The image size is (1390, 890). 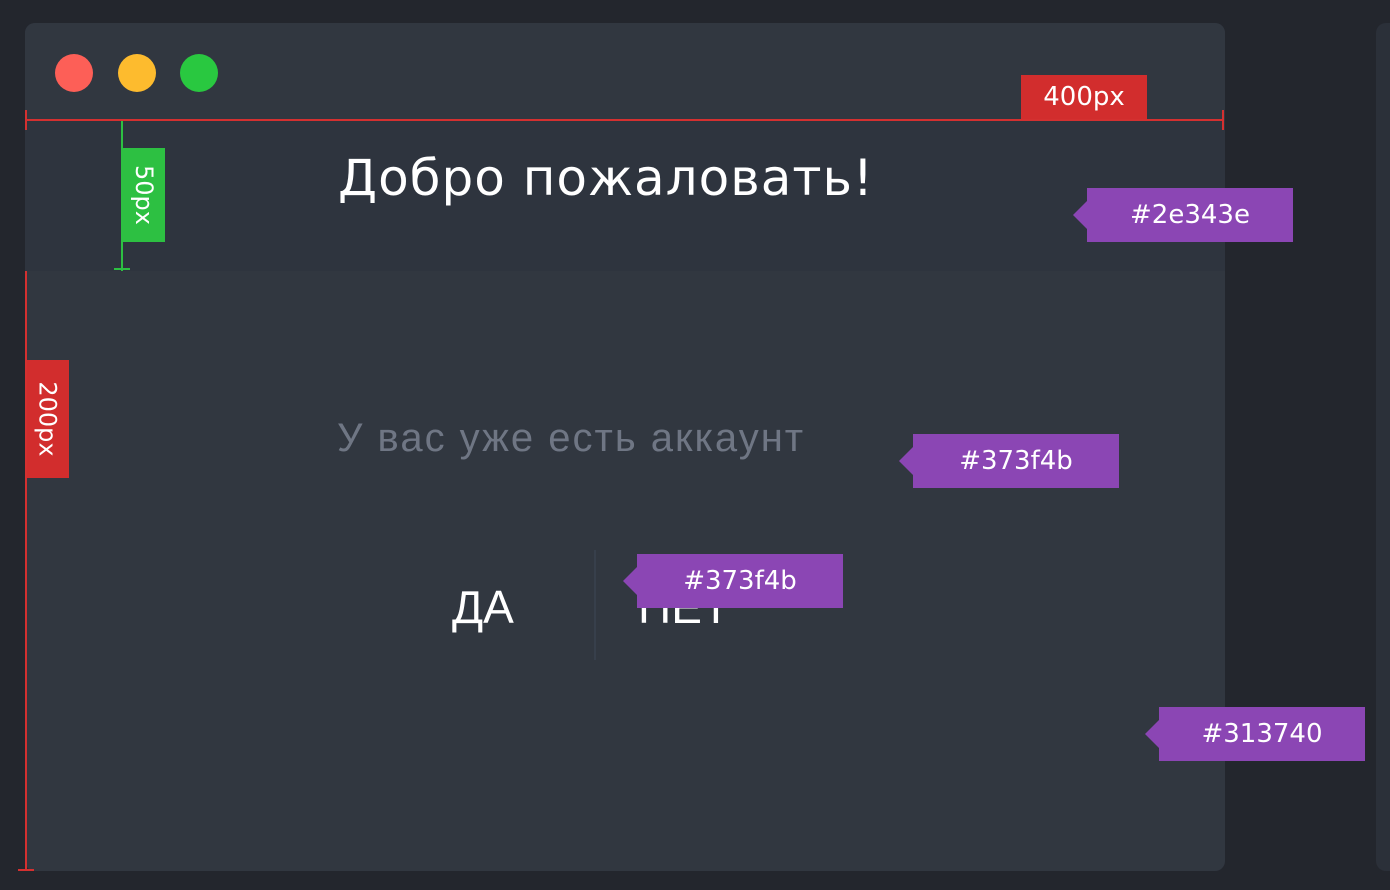 What do you see at coordinates (122, 269) in the screenshot?
I see `header-height-dimension-cap` at bounding box center [122, 269].